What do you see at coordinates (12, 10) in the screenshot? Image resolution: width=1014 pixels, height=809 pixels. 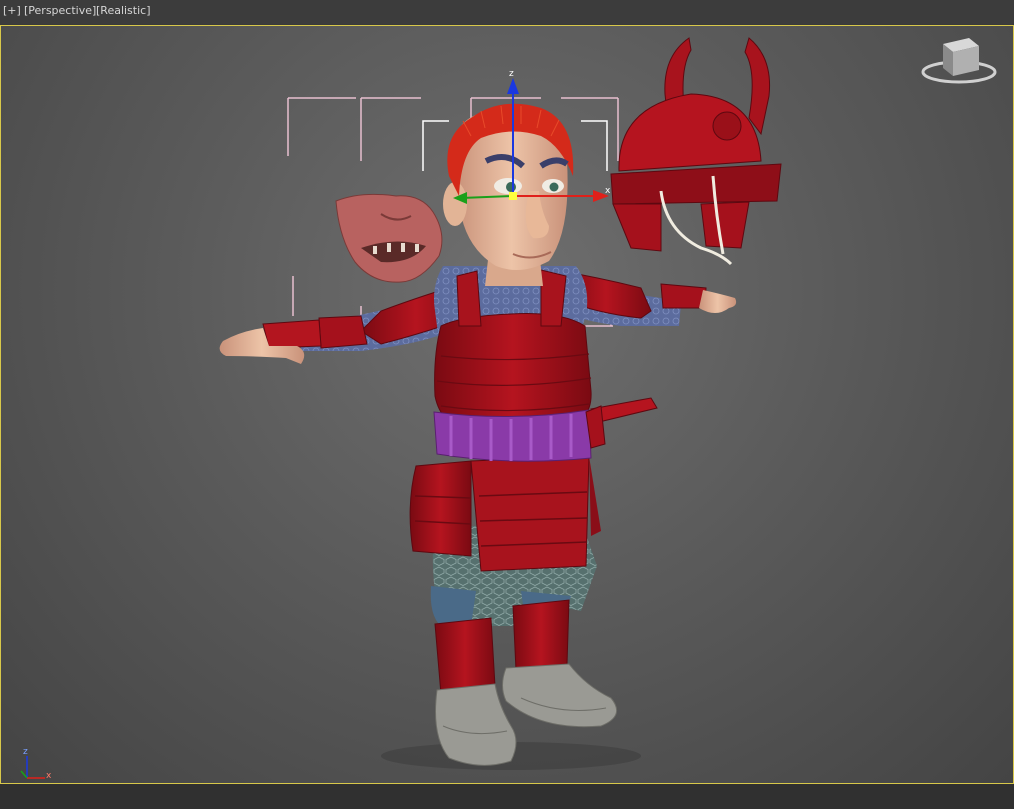 I see `viewport-plus-menu: [+]` at bounding box center [12, 10].